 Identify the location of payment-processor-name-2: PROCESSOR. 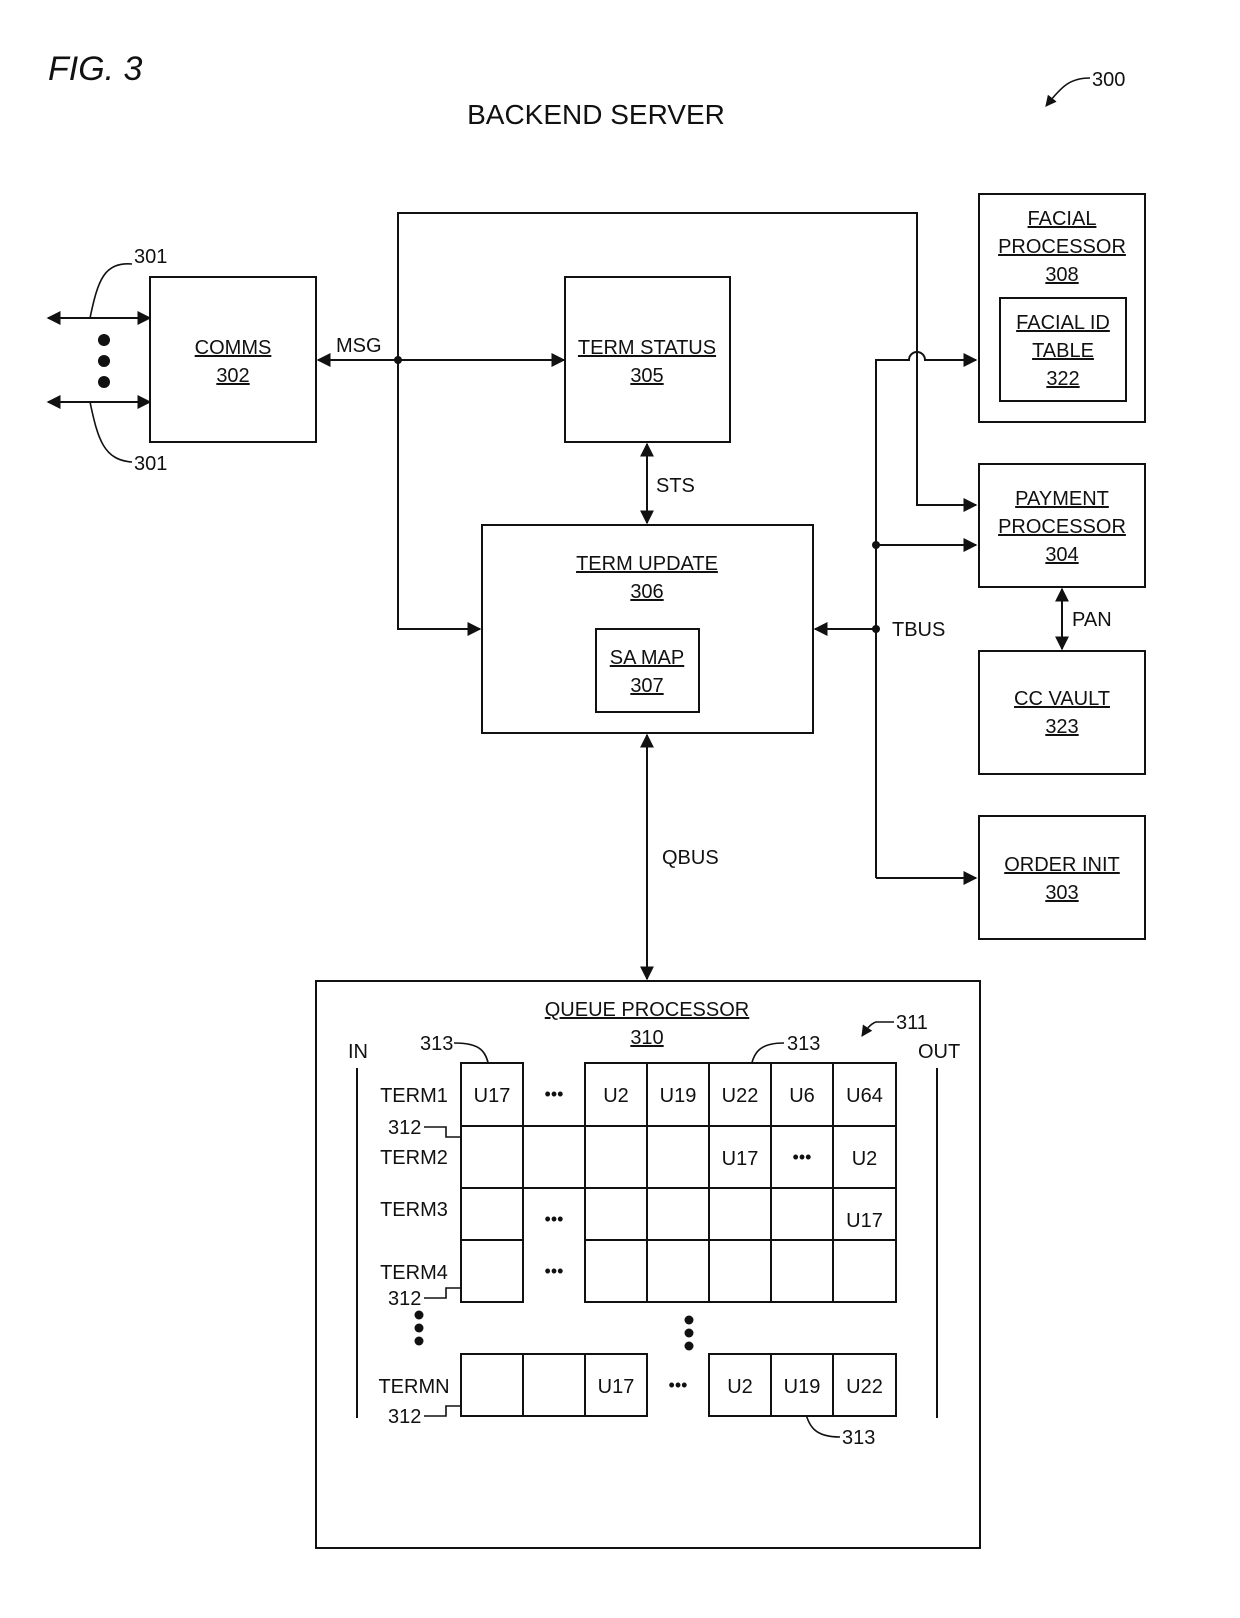
(1062, 527).